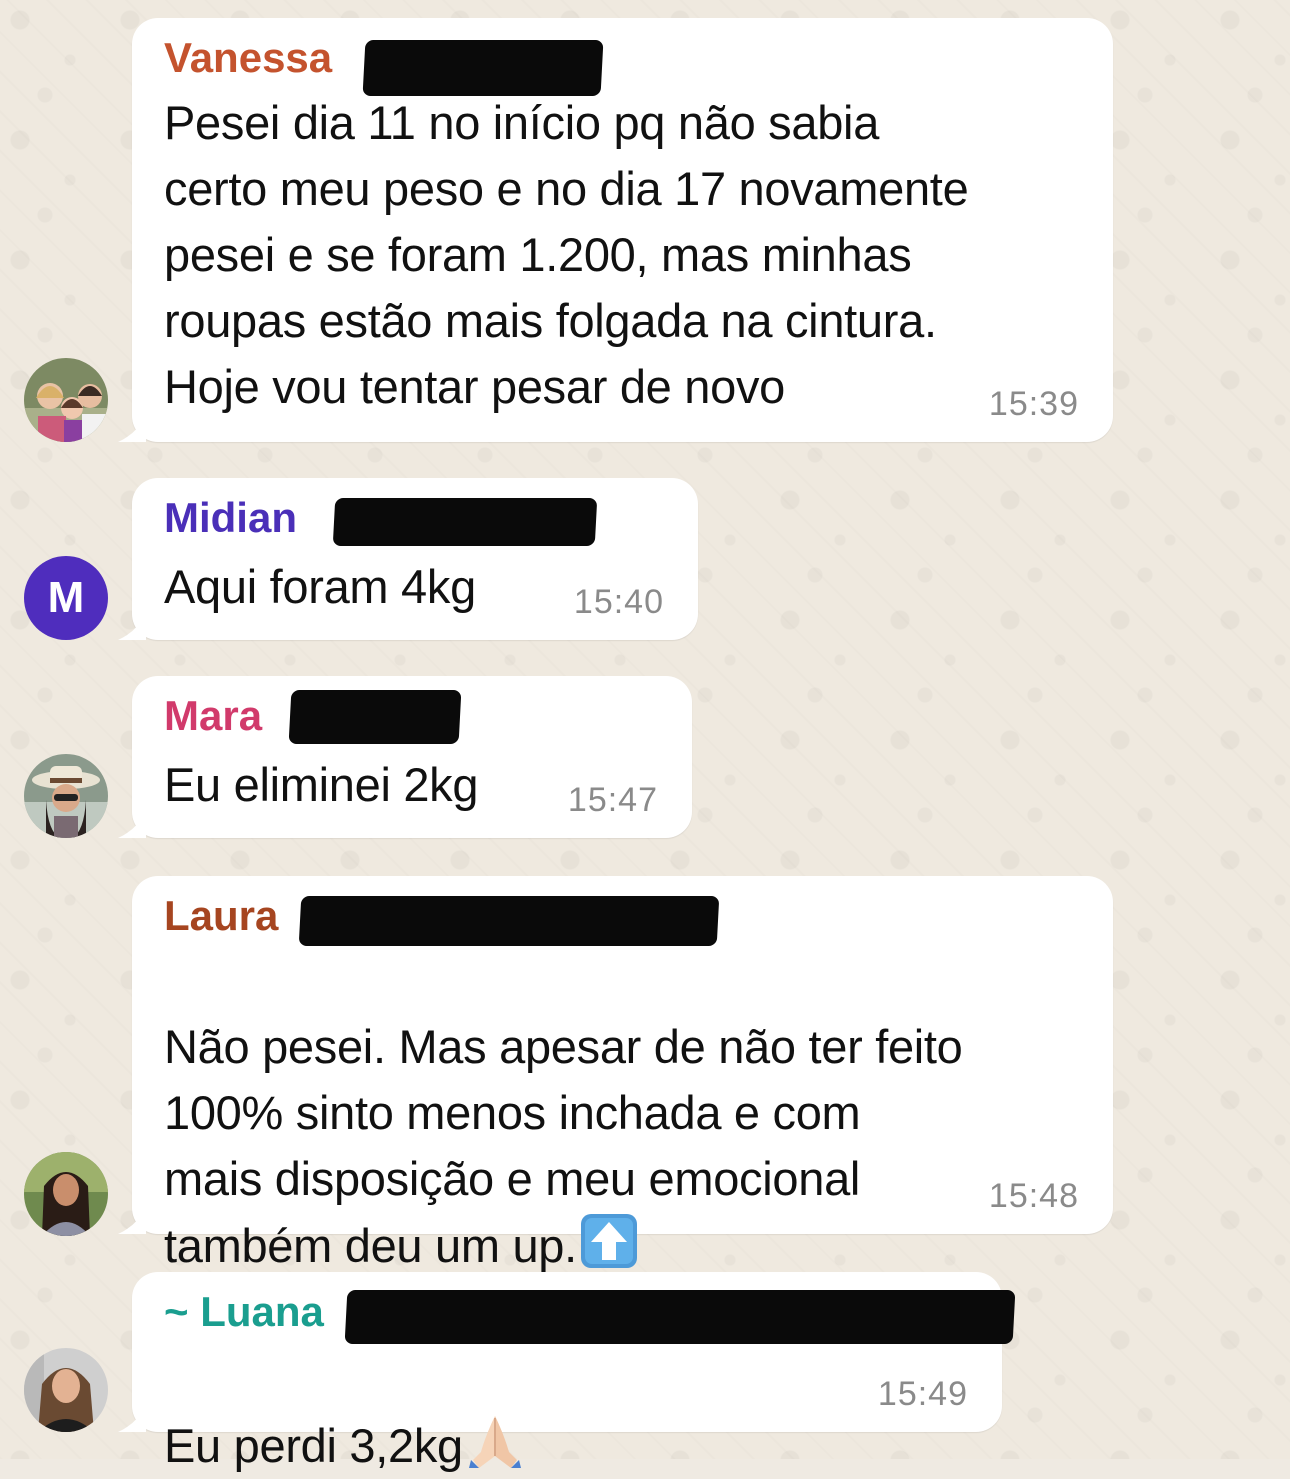  I want to click on message-time: 15:39, so click(1033, 404).